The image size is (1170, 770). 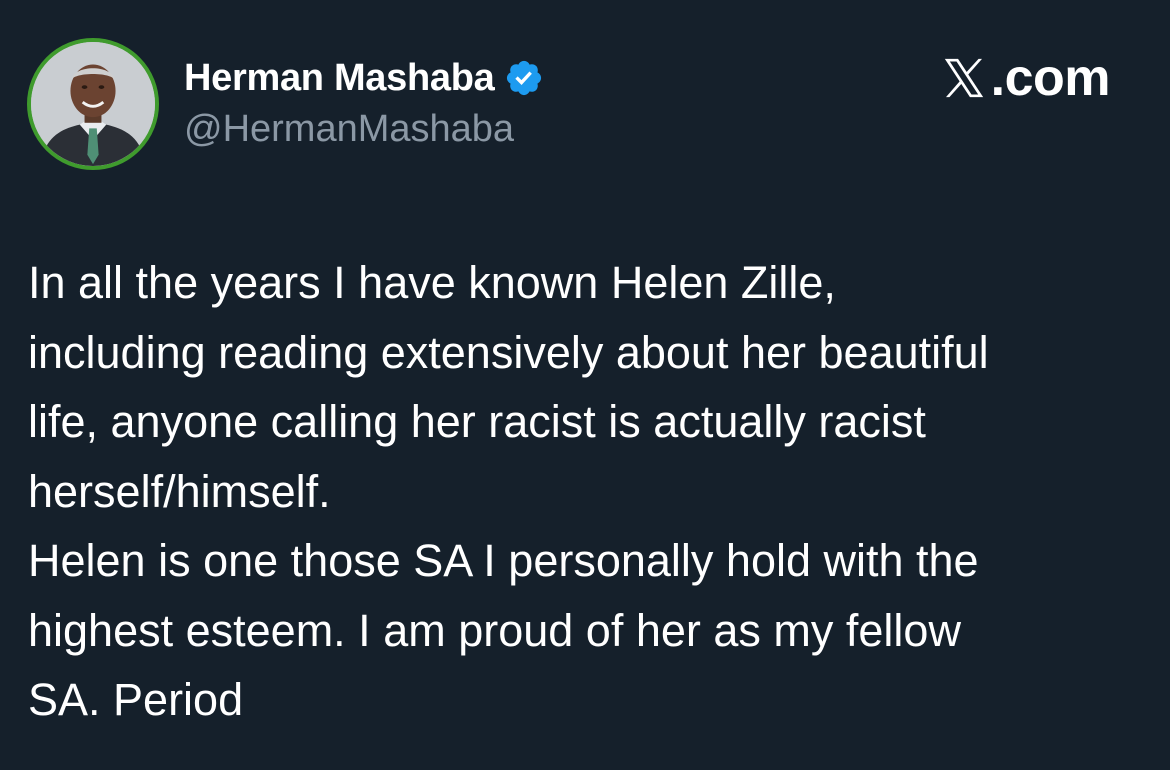 I want to click on author-handle: @HermanMashaba, so click(x=349, y=129).